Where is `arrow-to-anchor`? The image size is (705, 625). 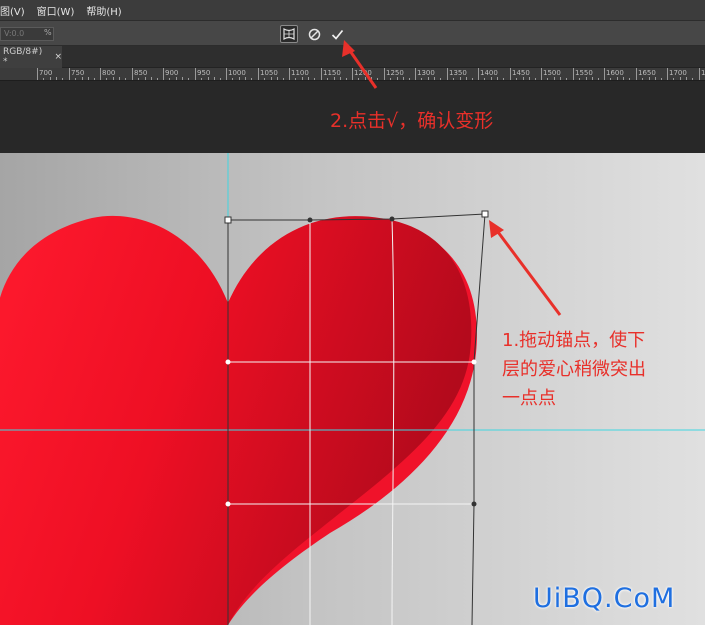 arrow-to-anchor is located at coordinates (525, 268).